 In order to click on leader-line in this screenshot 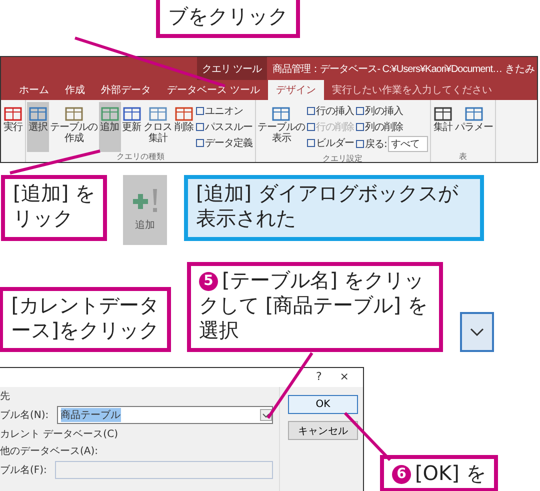, I will do `click(290, 385)`.